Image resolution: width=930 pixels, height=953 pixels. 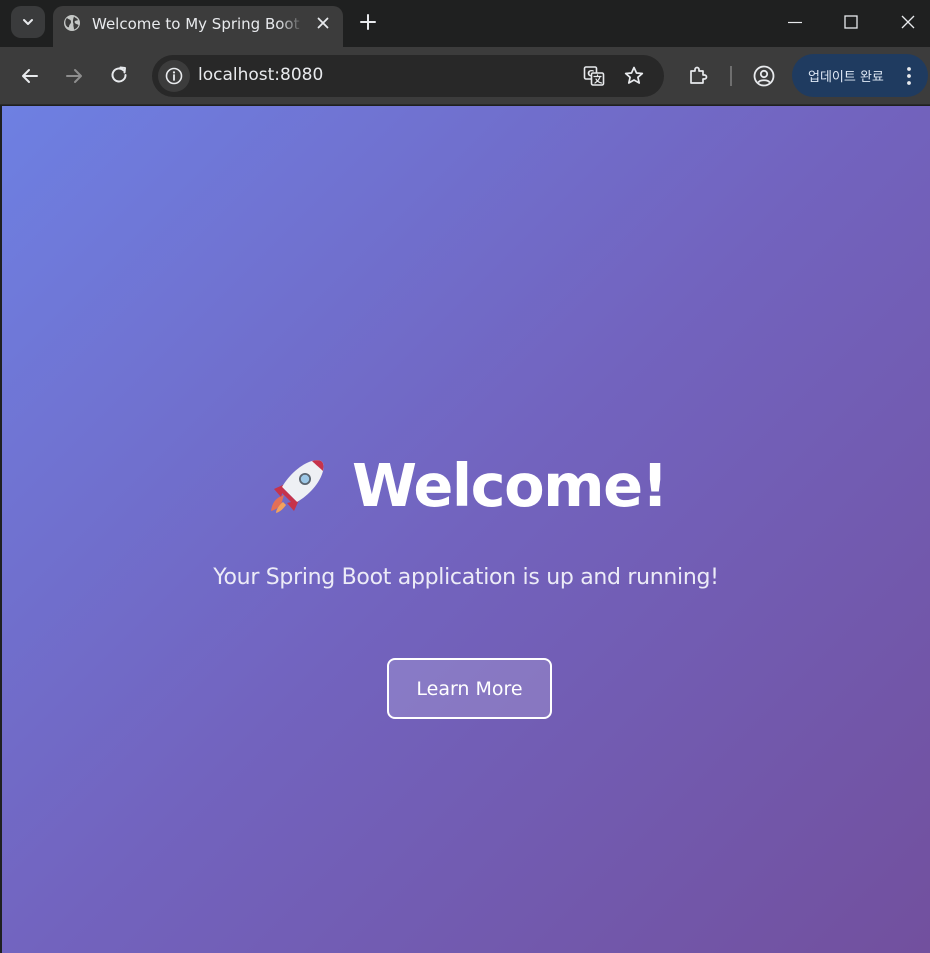 I want to click on info-icon, so click(x=174, y=76).